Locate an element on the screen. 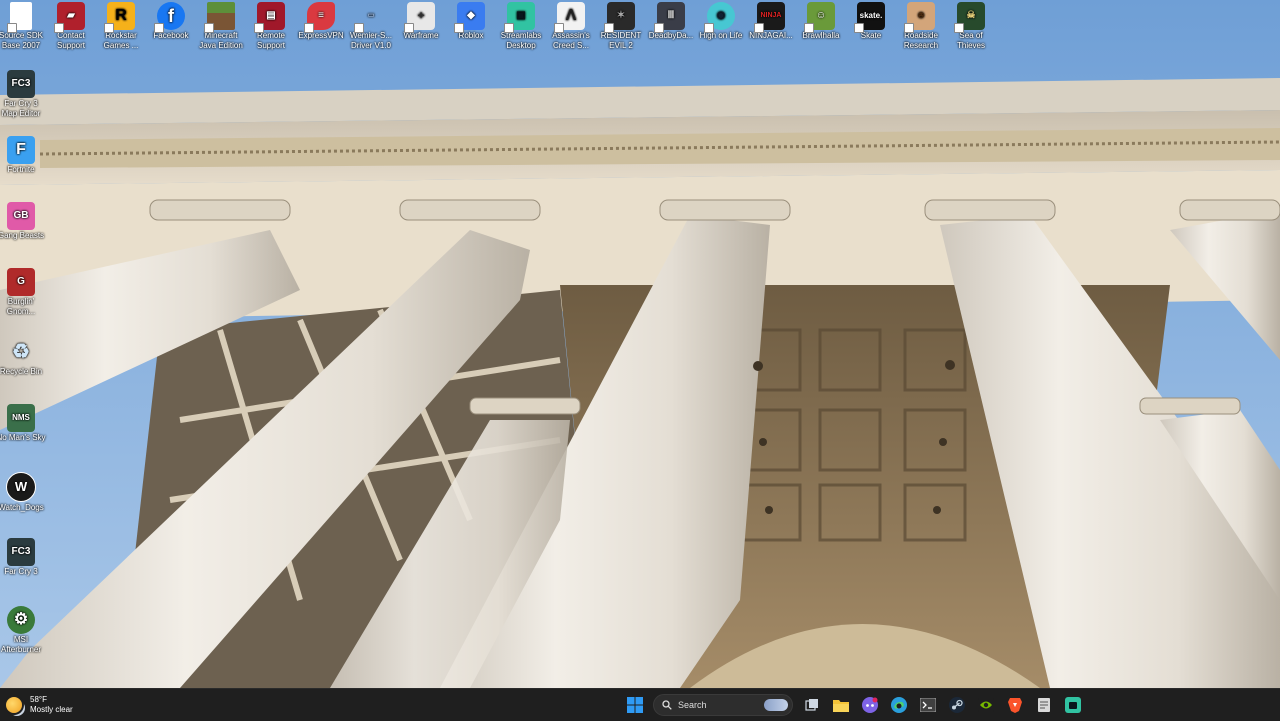 The width and height of the screenshot is (1280, 721). fortnite-icon: F is located at coordinates (21, 150).